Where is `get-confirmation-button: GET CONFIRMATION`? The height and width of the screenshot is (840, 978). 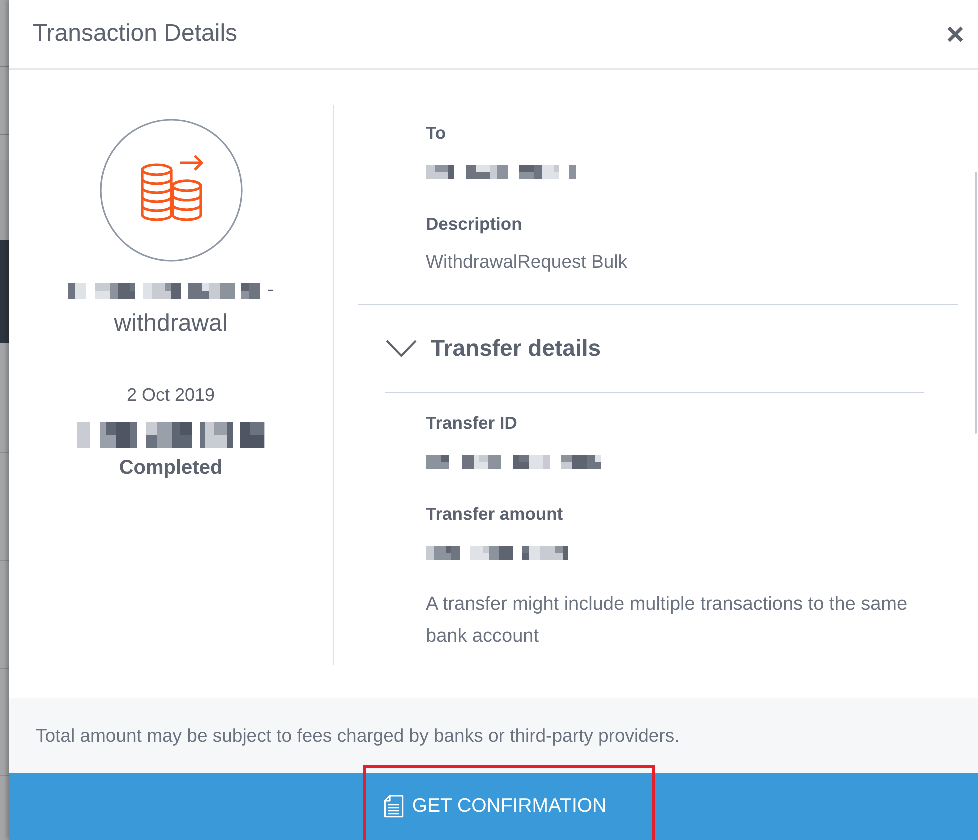
get-confirmation-button: GET CONFIRMATION is located at coordinates (493, 806).